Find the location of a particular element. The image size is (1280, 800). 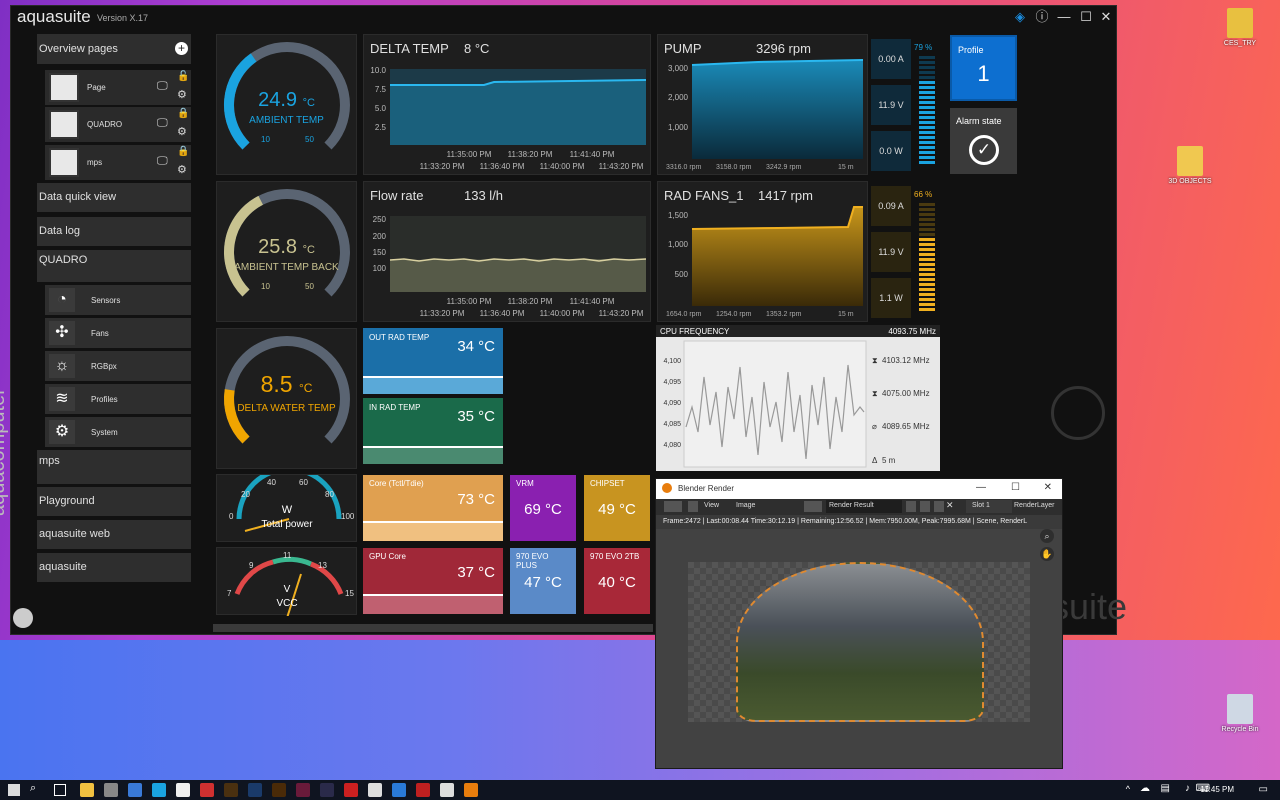

profile-tile: Profile 1 is located at coordinates (983, 68).